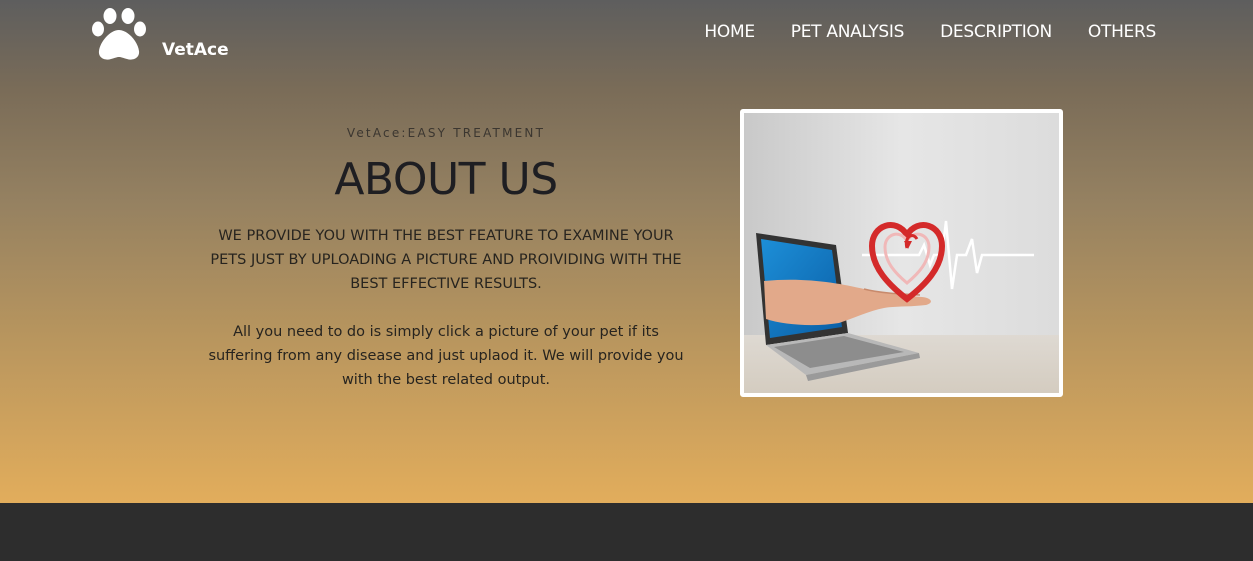 This screenshot has width=1253, height=561. I want to click on brand-logo-link: VetAce, so click(158, 35).